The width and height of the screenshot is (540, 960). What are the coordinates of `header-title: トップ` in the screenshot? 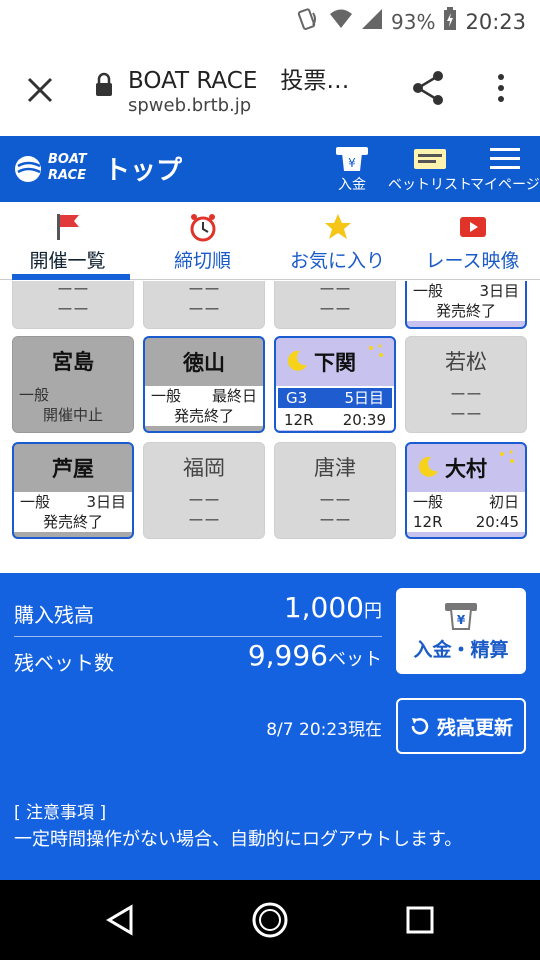 It's located at (143, 171).